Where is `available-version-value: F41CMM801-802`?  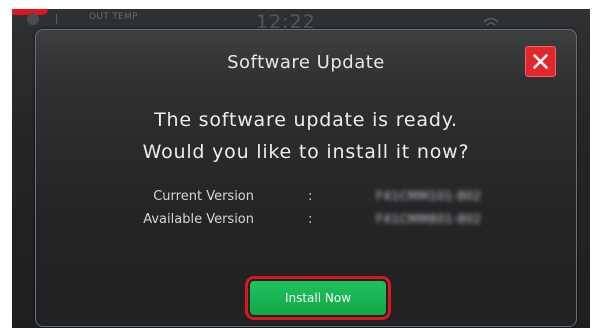 available-version-value: F41CMM801-802 is located at coordinates (429, 219).